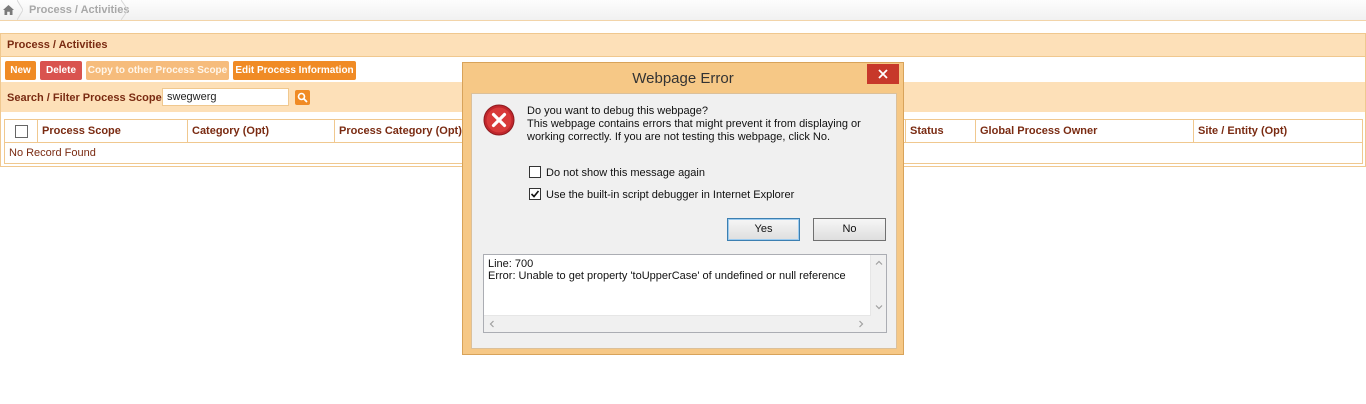 This screenshot has height=404, width=1366. I want to click on home-icon, so click(8, 10).